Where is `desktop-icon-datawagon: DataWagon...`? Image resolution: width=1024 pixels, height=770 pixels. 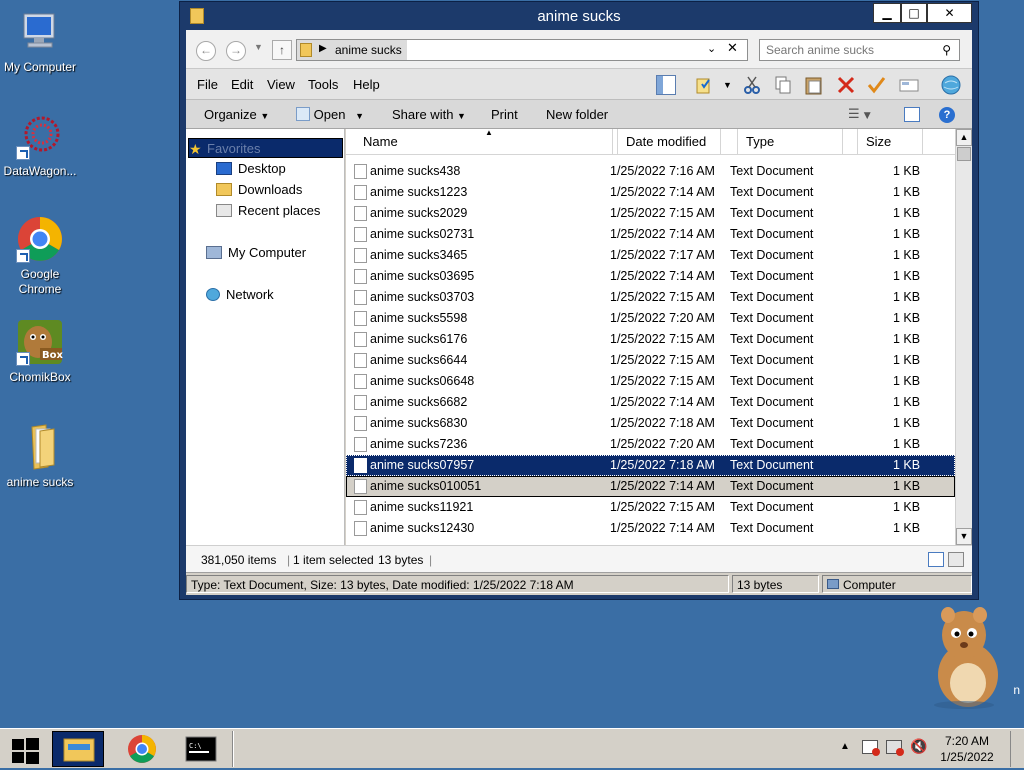
desktop-icon-datawagon: DataWagon... is located at coordinates (40, 145).